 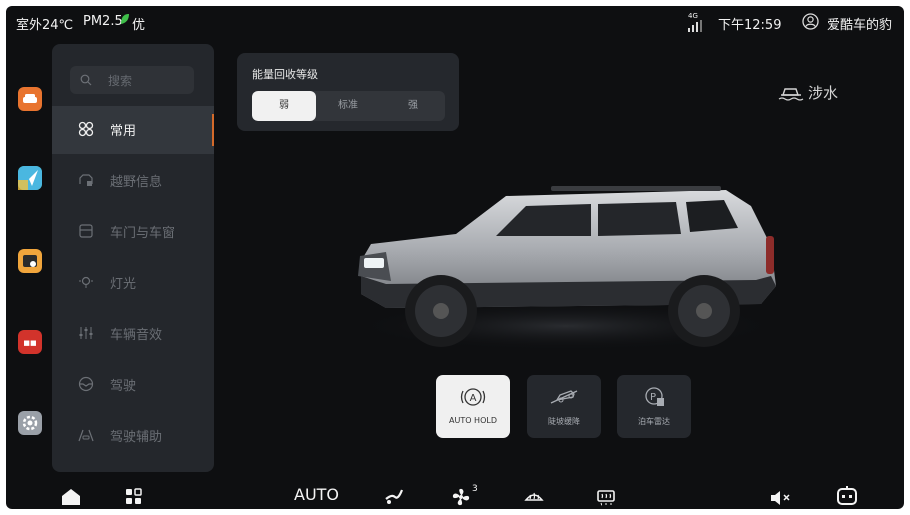 What do you see at coordinates (823, 93) in the screenshot?
I see `wading-label: 涉水` at bounding box center [823, 93].